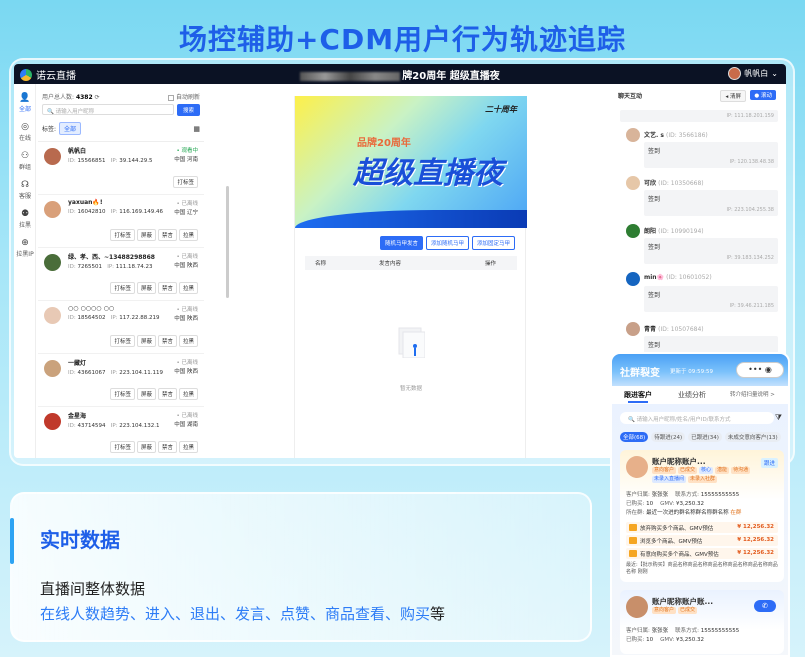  I want to click on grid-view-icon: ▦, so click(196, 129).